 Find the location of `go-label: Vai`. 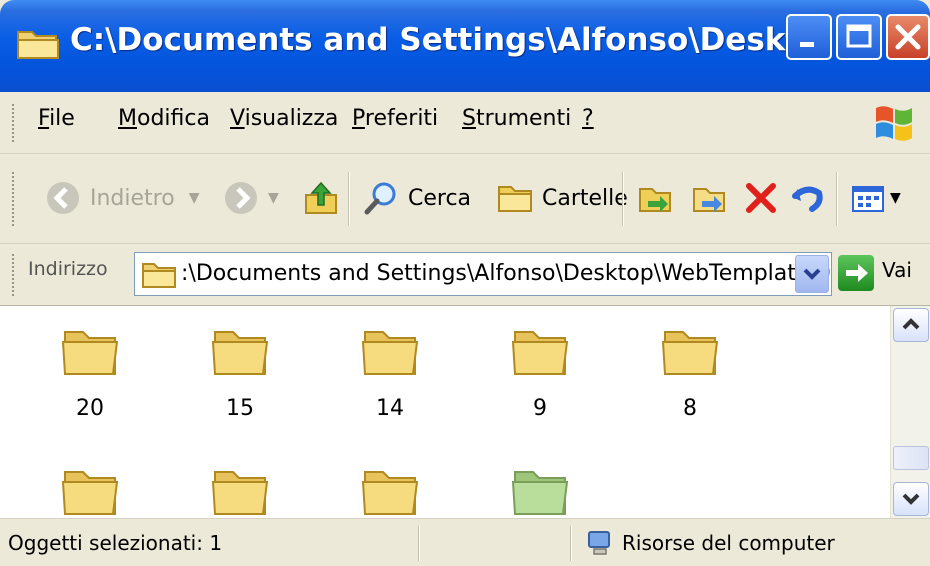

go-label: Vai is located at coordinates (897, 270).